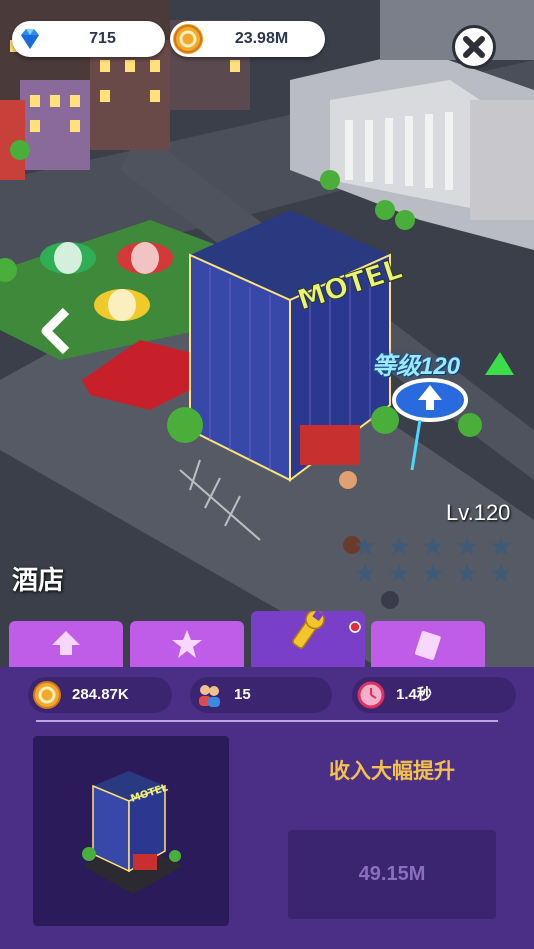 The height and width of the screenshot is (949, 534). What do you see at coordinates (209, 695) in the screenshot?
I see `people-icon` at bounding box center [209, 695].